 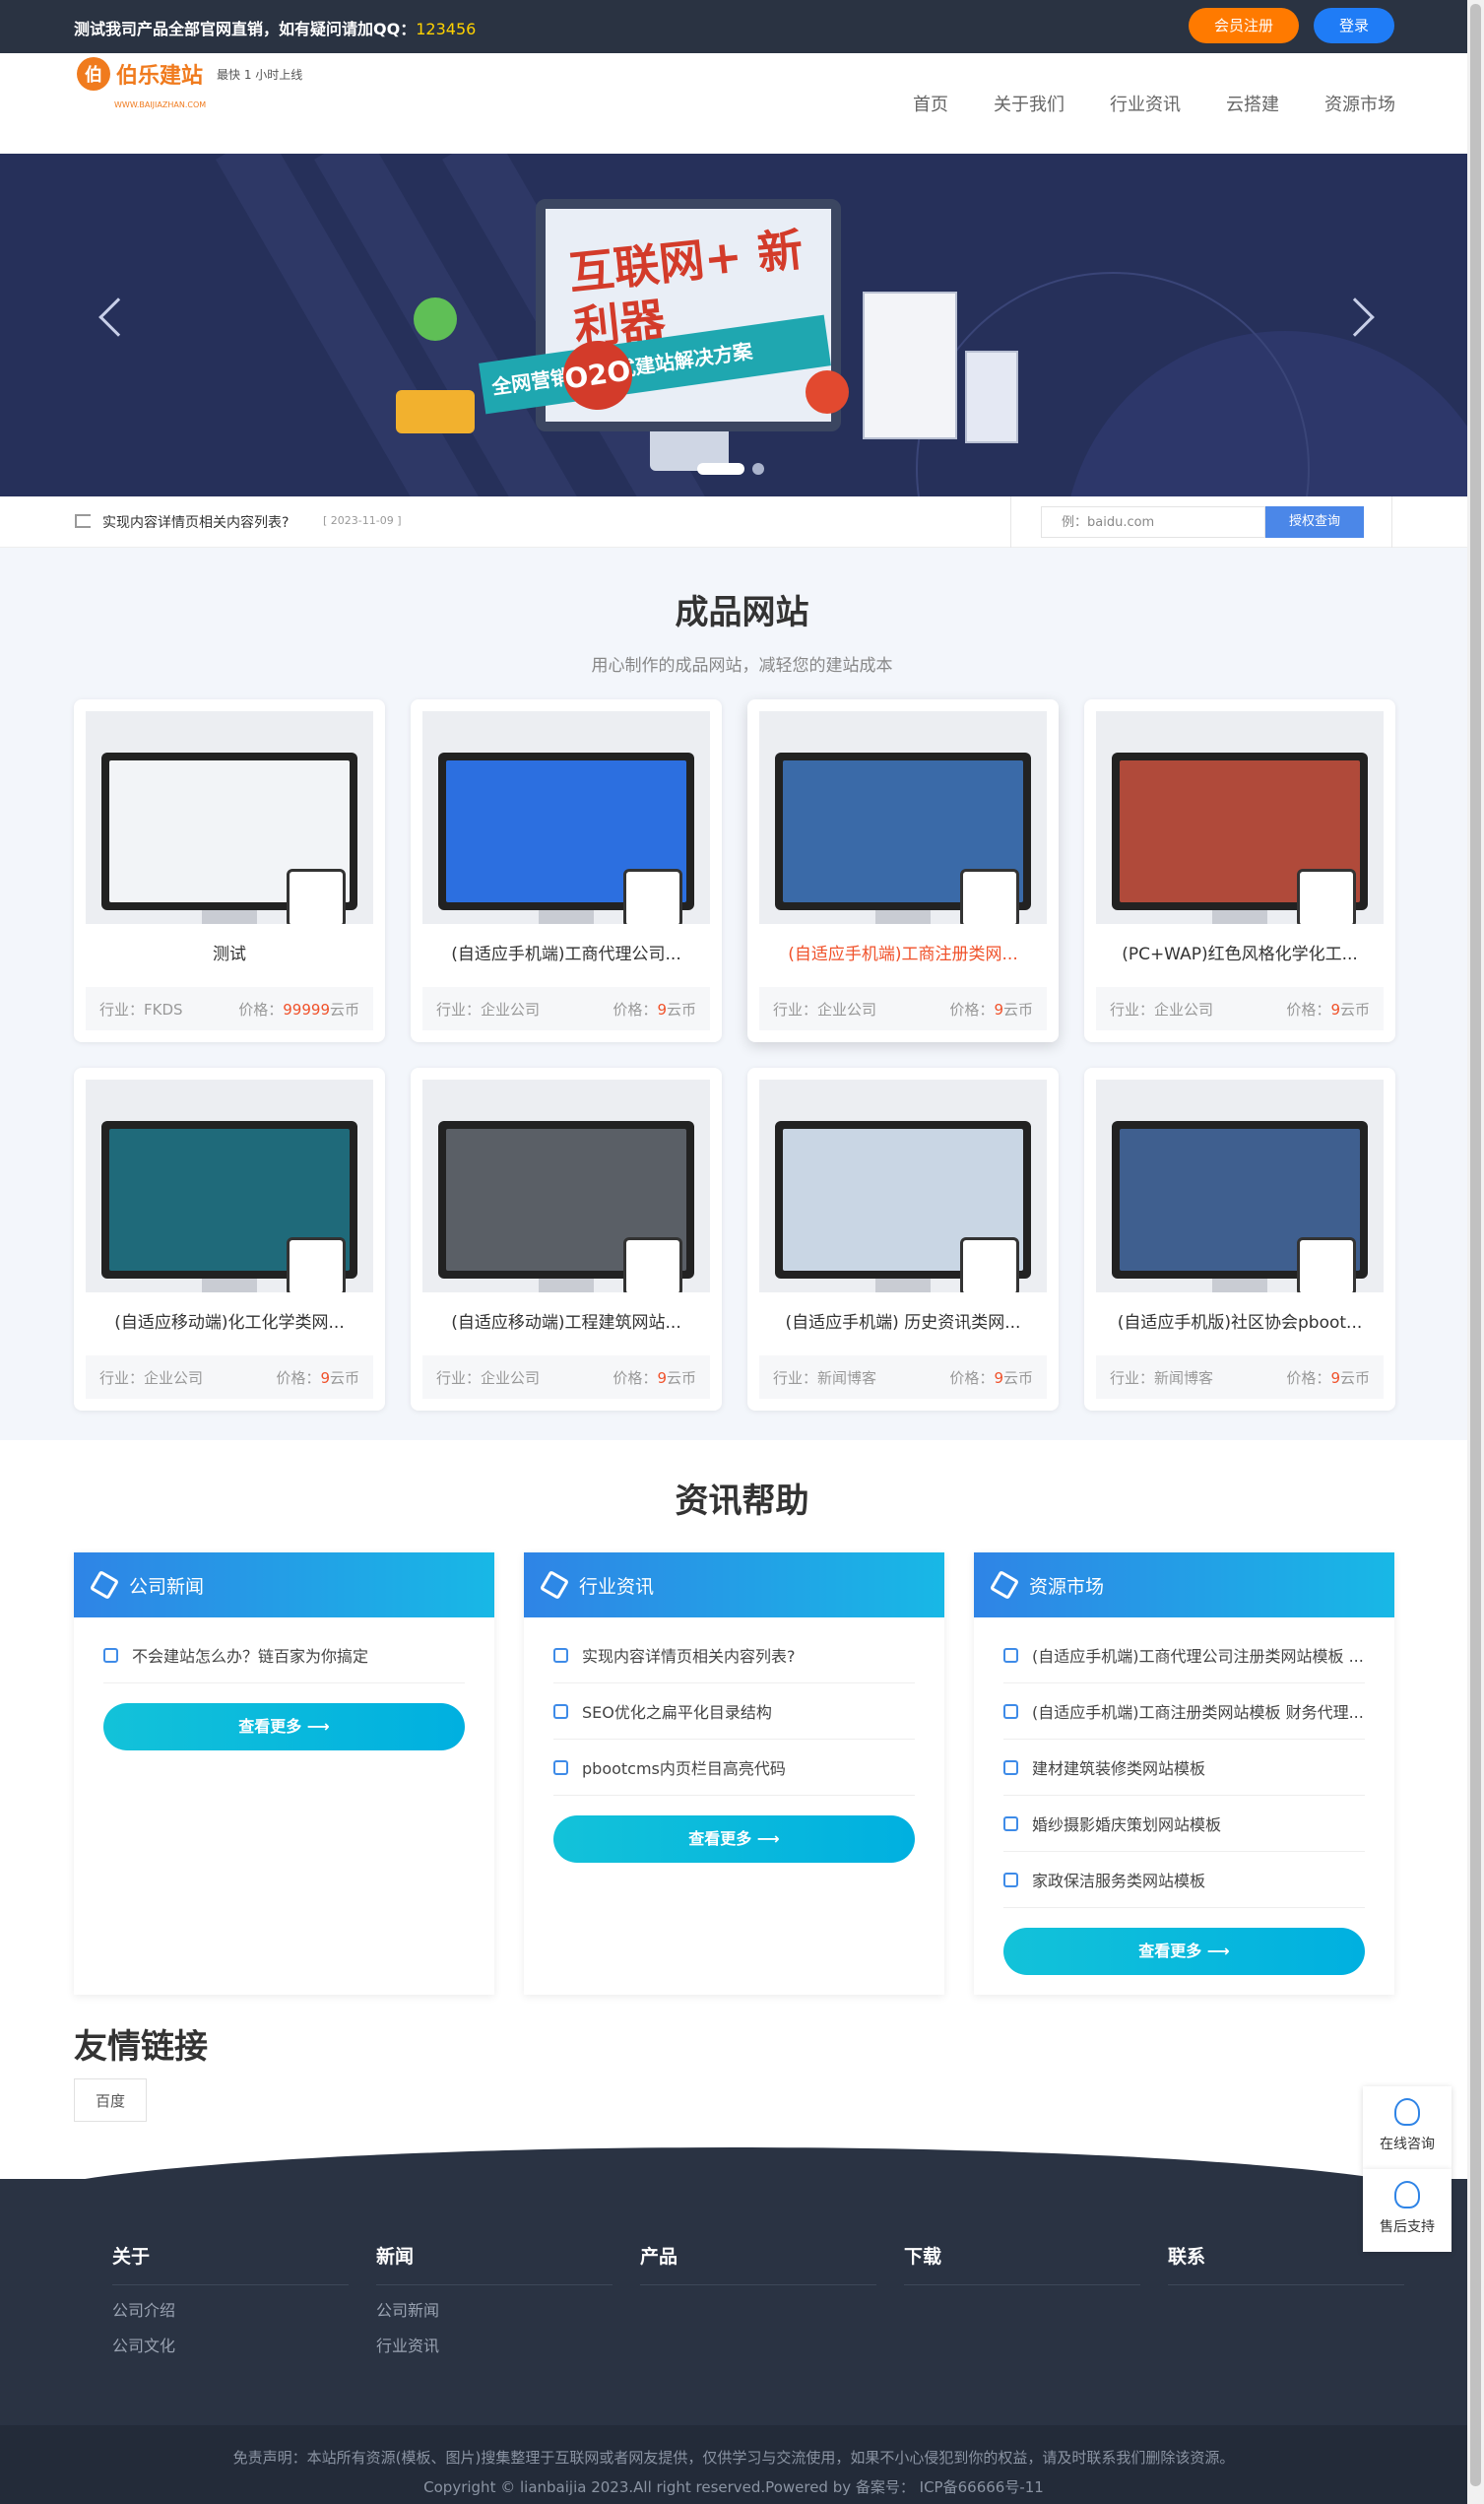 What do you see at coordinates (508, 2344) in the screenshot?
I see `footer-link: 行业资讯` at bounding box center [508, 2344].